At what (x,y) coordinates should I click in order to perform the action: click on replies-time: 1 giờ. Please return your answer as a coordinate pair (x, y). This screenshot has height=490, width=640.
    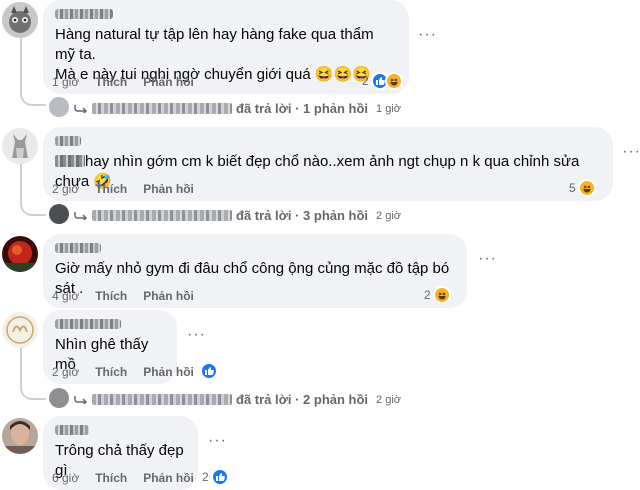
    Looking at the image, I should click on (388, 108).